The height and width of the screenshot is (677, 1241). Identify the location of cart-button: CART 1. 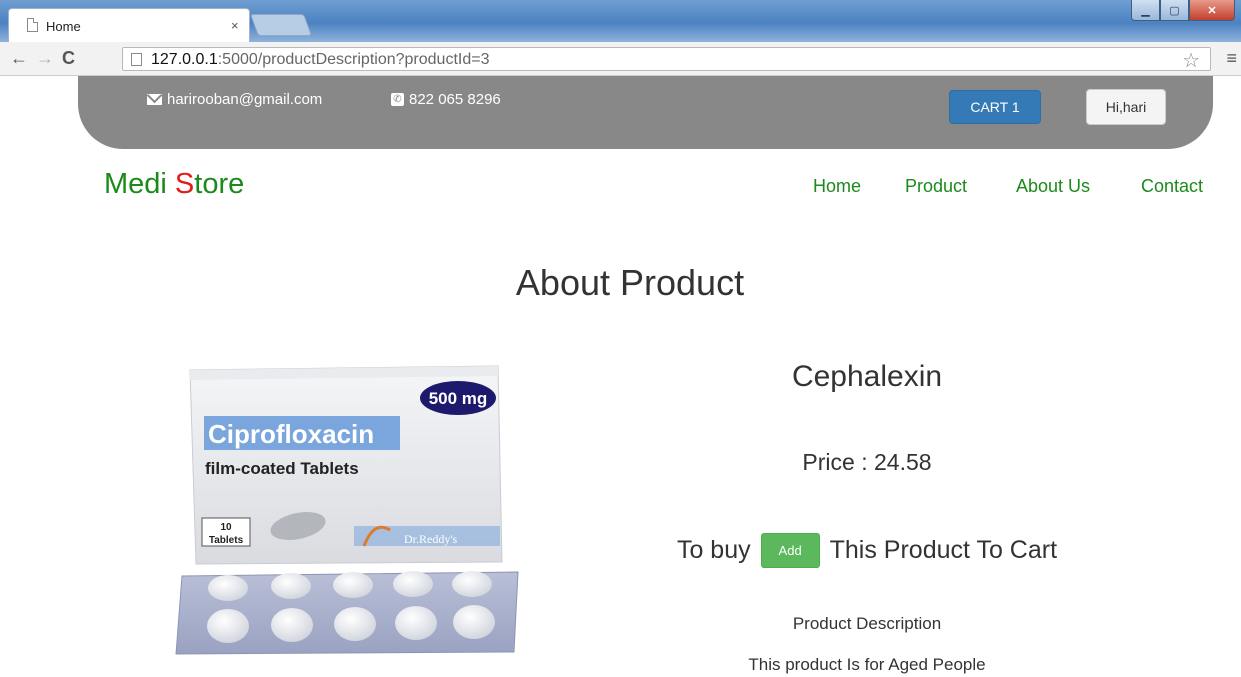
(995, 107).